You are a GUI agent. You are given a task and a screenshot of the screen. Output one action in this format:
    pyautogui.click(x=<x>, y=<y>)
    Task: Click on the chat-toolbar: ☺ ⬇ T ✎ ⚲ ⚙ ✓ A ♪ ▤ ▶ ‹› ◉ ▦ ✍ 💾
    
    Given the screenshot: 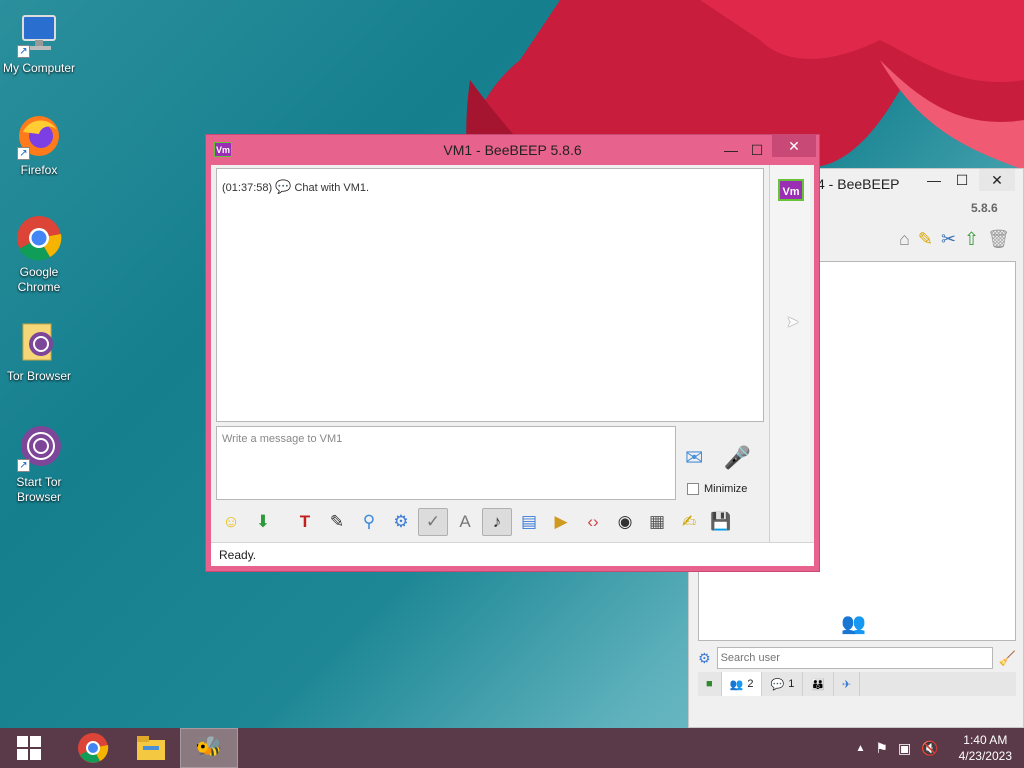 What is the action you would take?
    pyautogui.click(x=490, y=522)
    